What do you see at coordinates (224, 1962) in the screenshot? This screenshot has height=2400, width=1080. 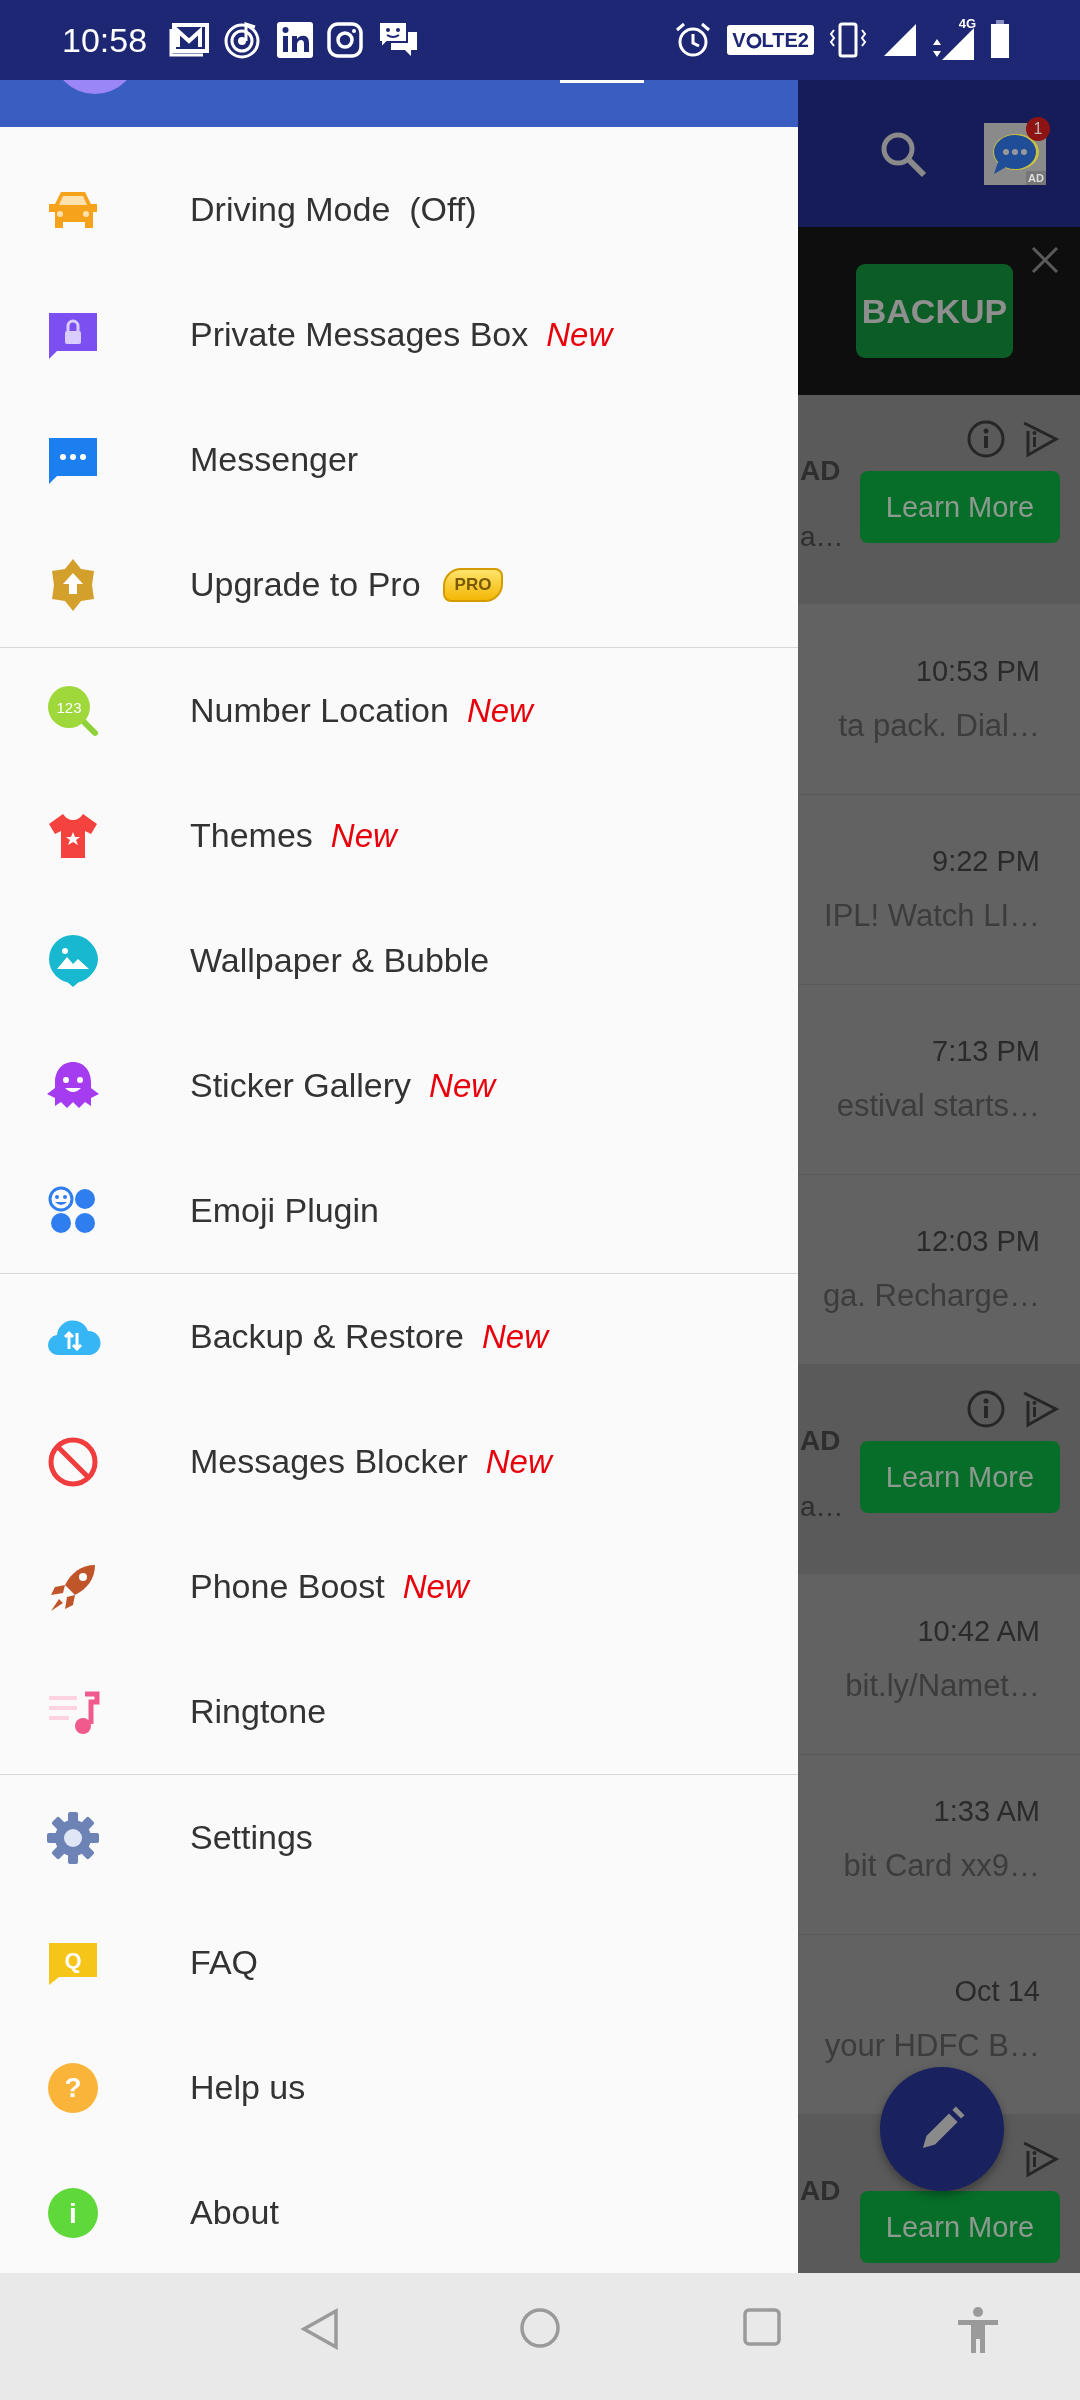 I see `drawer-item-label: FAQ` at bounding box center [224, 1962].